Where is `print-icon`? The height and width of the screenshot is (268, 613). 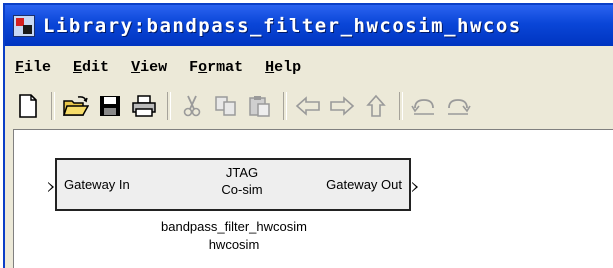 print-icon is located at coordinates (144, 106).